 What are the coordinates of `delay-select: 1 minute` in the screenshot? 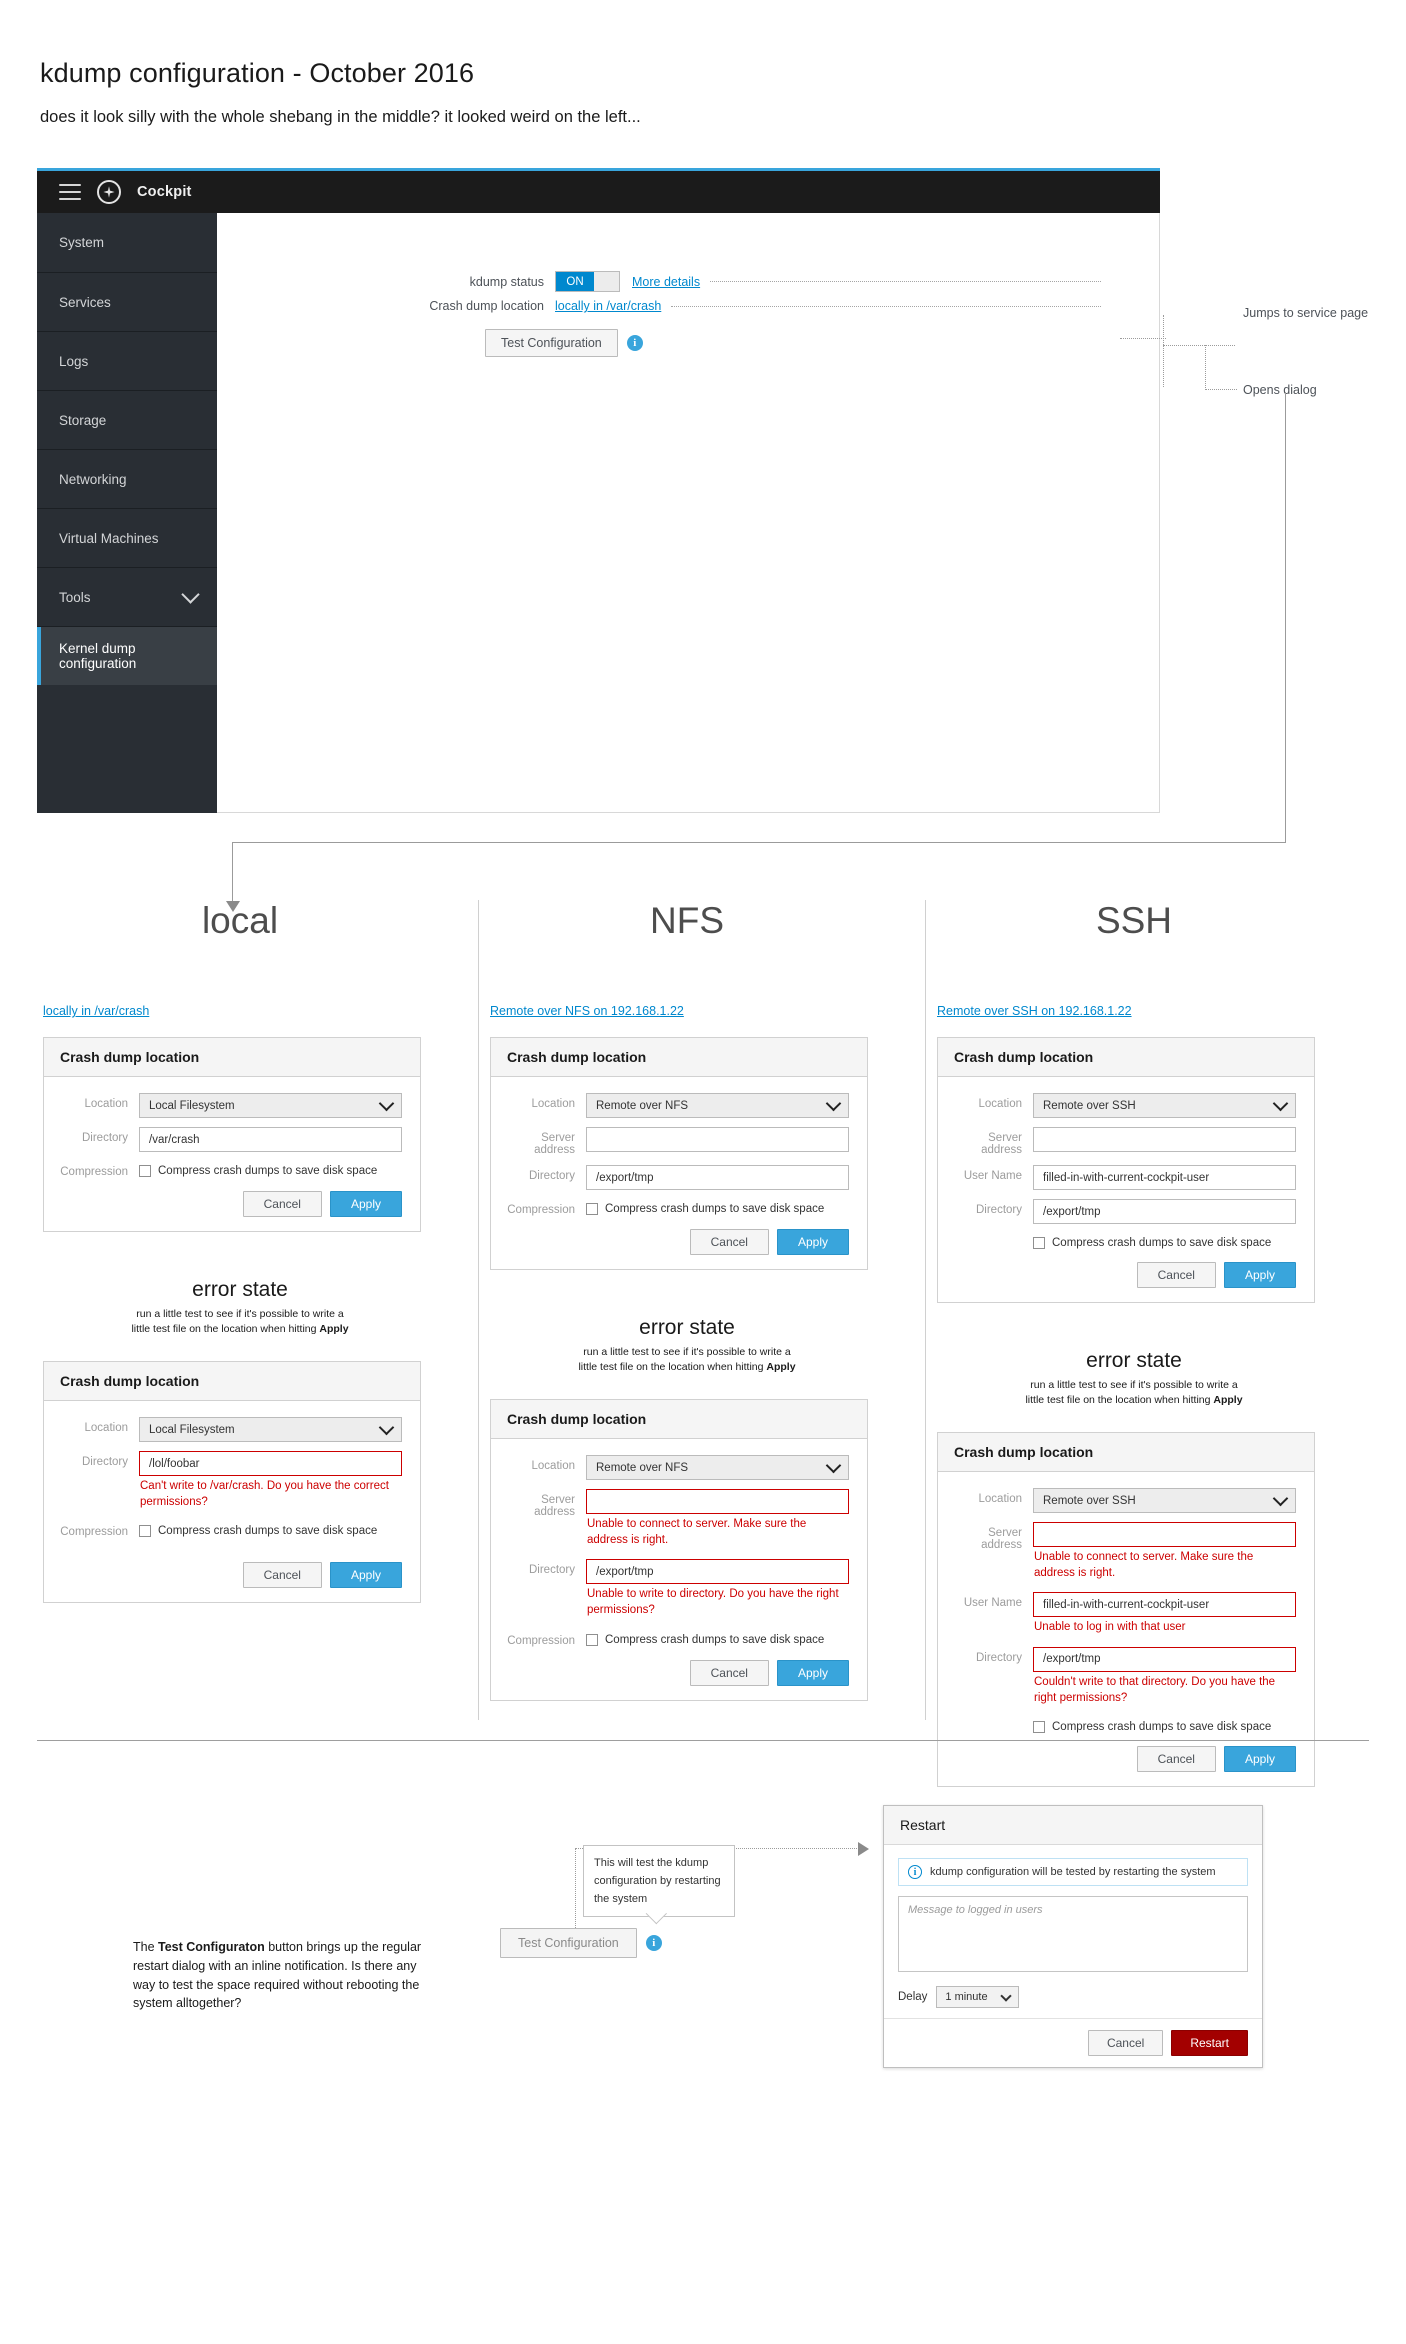 It's located at (977, 1997).